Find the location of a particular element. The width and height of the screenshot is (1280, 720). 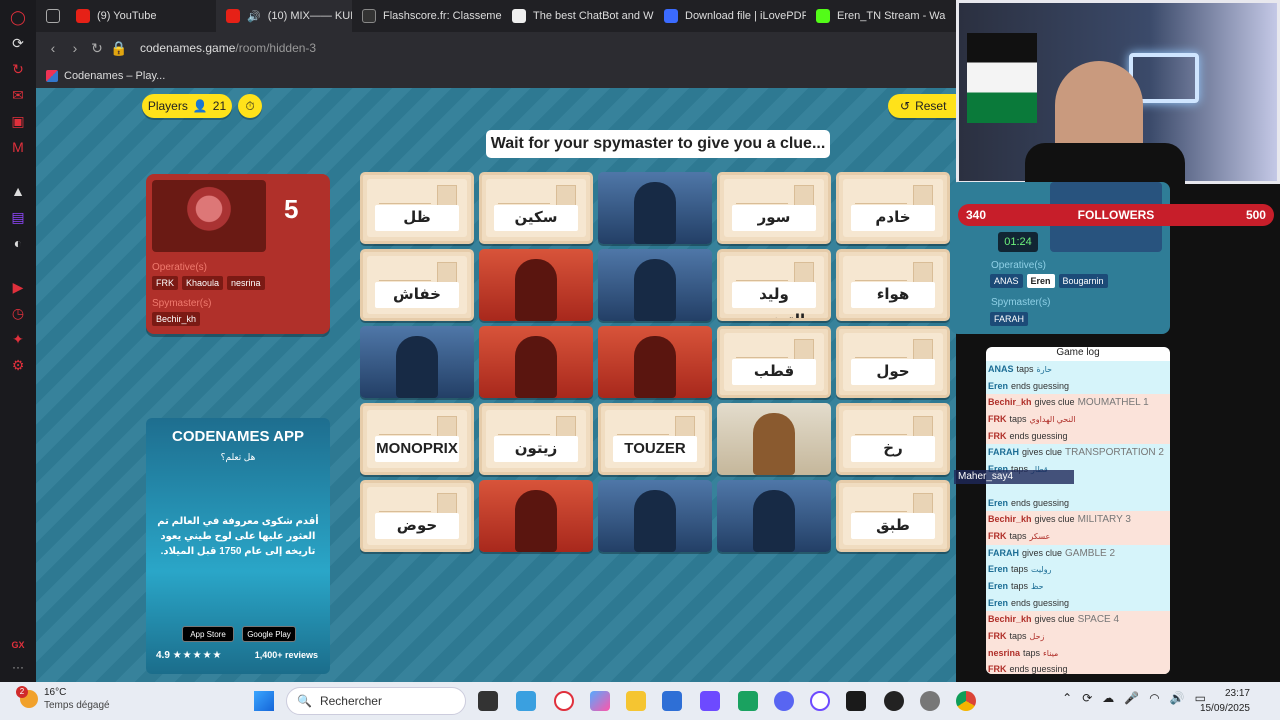

aria-icon: ▲ is located at coordinates (18, 191).